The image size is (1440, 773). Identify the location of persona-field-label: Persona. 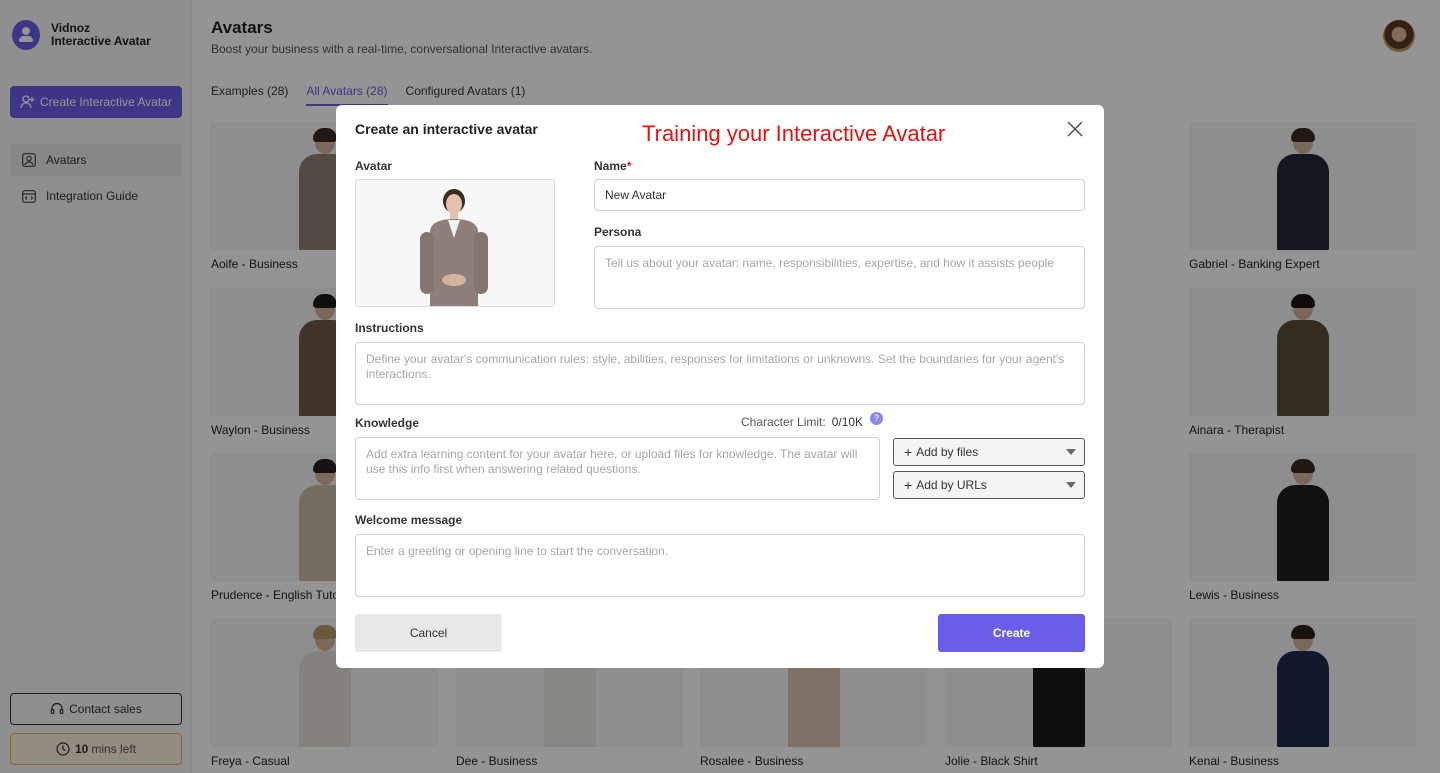
(618, 232).